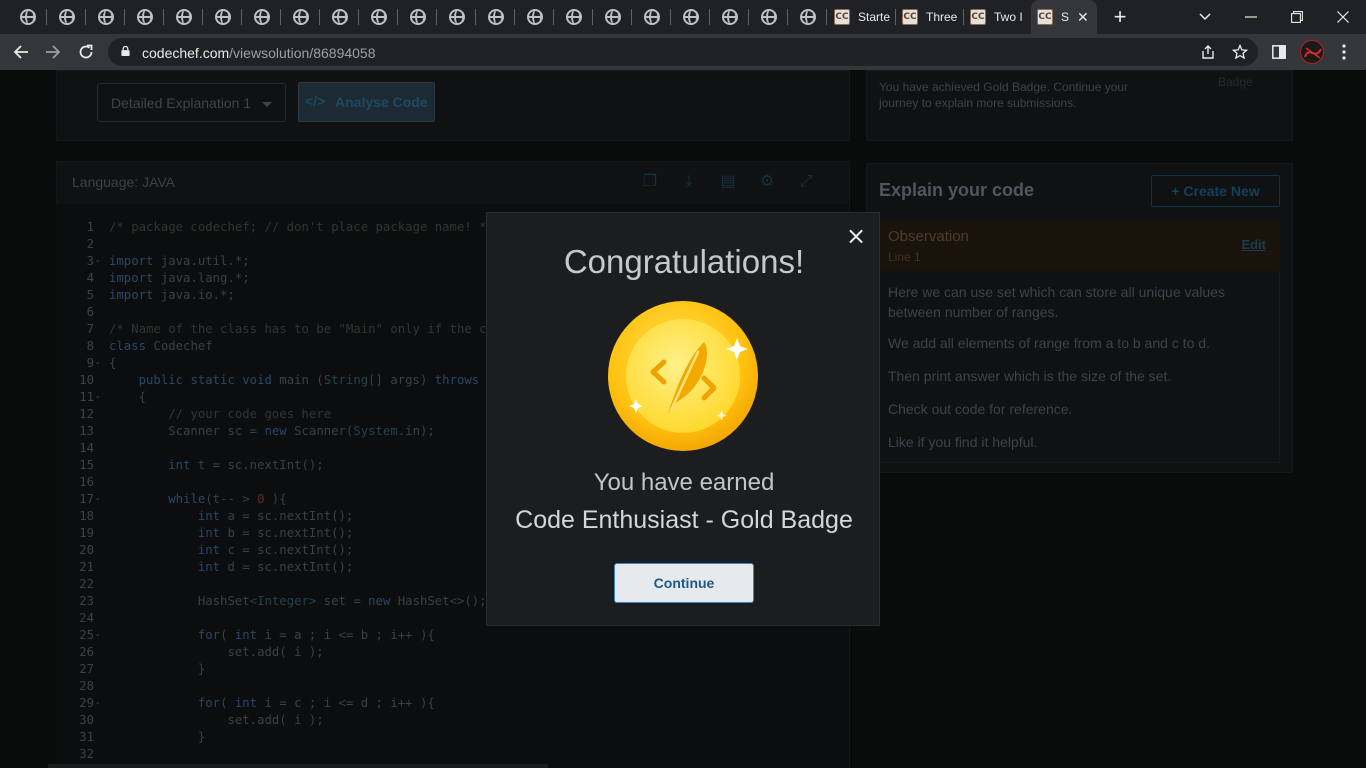  Describe the element at coordinates (1253, 244) in the screenshot. I see `edit-link: Edit` at that location.